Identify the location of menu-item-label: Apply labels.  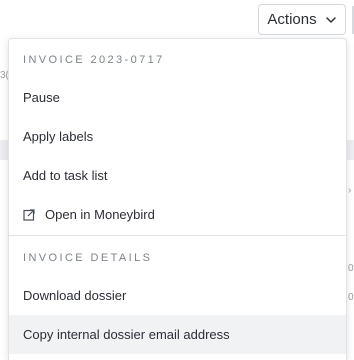
(58, 136).